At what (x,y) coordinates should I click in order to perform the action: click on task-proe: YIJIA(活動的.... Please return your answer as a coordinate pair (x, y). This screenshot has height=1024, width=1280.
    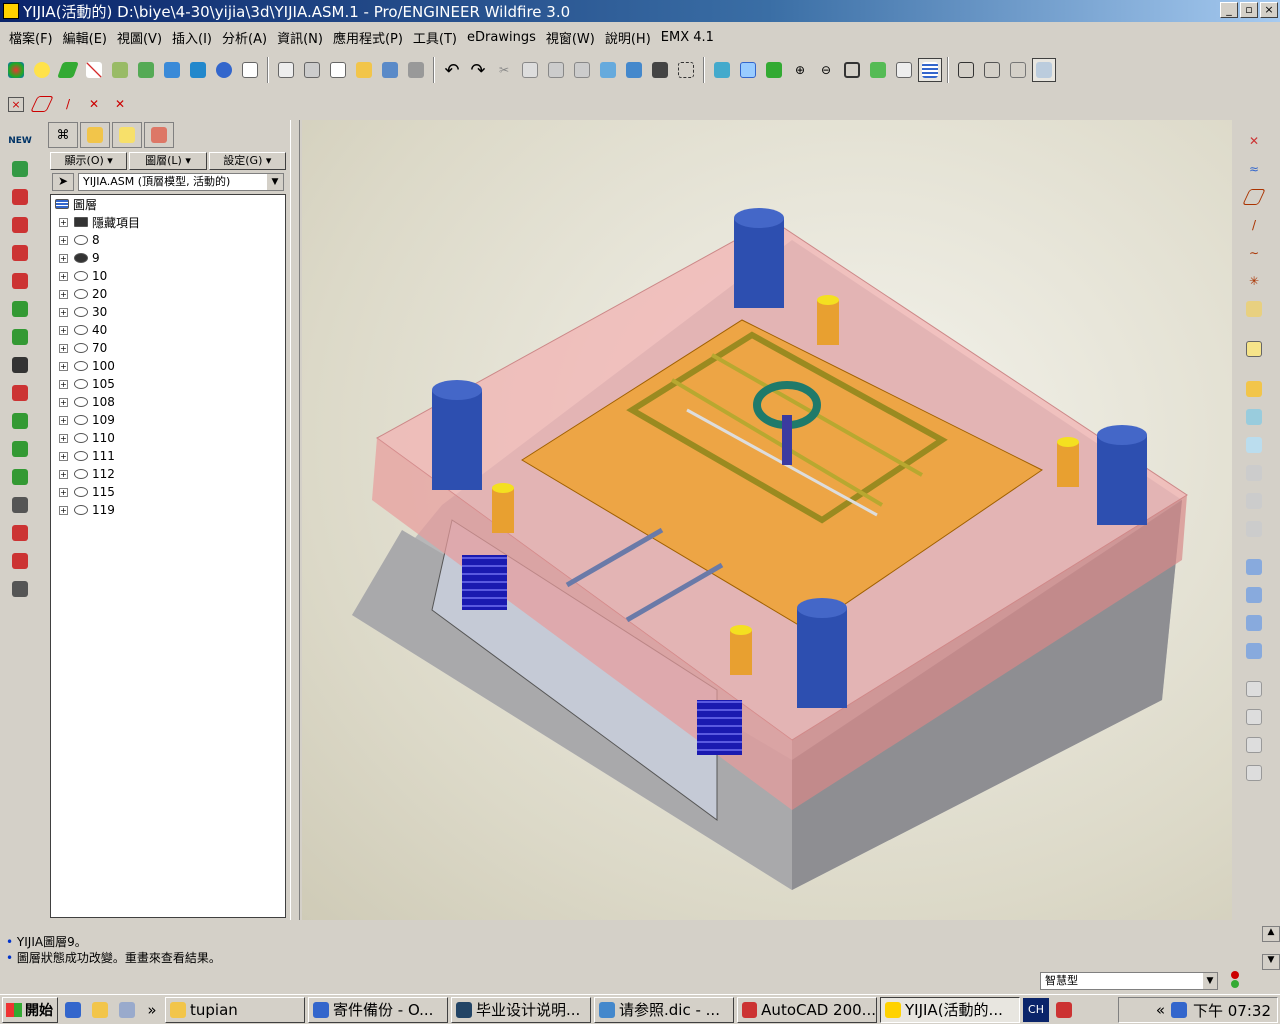
    Looking at the image, I should click on (950, 1009).